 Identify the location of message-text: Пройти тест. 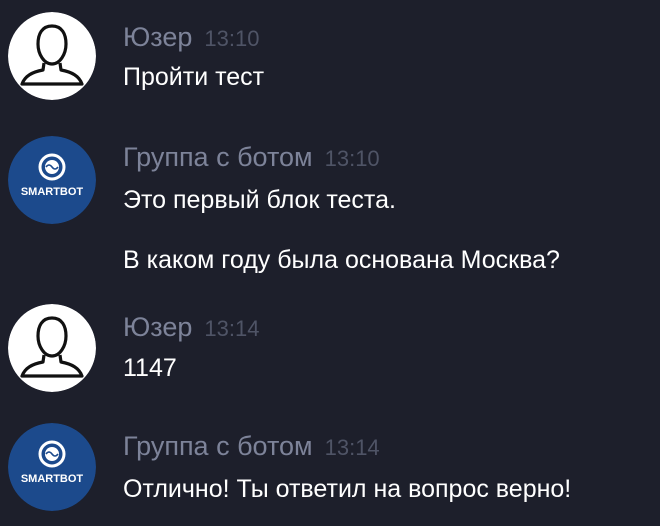
(194, 77).